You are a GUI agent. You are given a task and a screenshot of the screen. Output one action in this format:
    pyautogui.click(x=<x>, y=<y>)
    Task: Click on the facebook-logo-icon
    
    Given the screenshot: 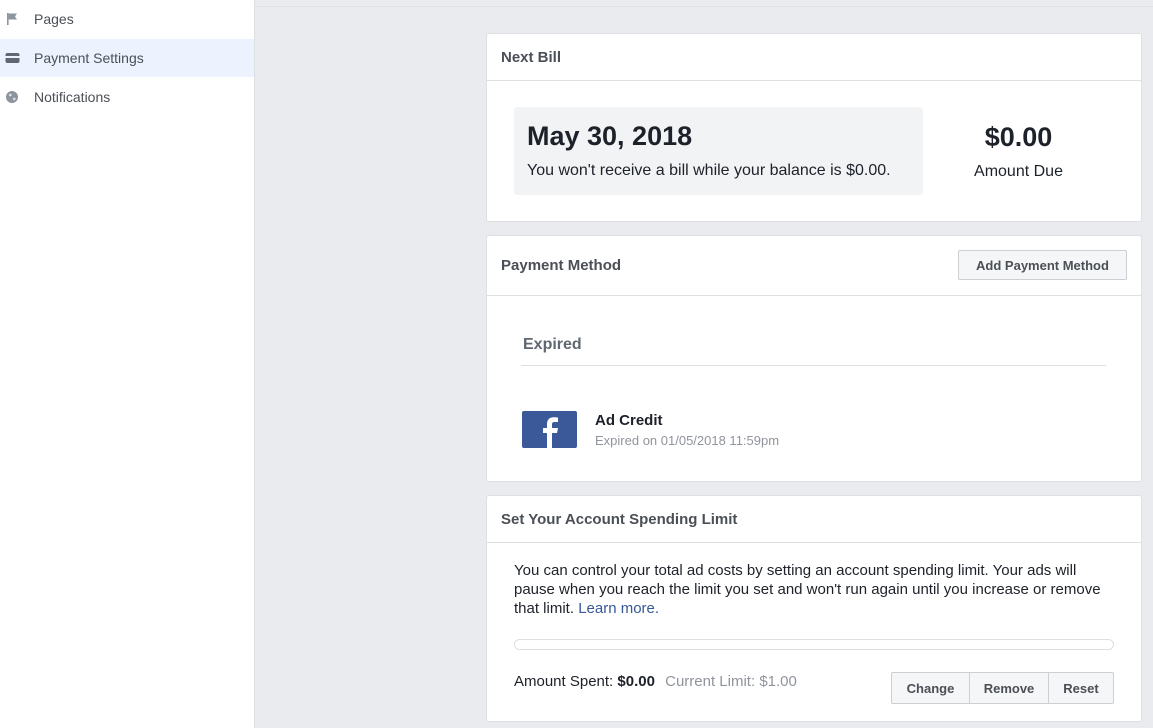 What is the action you would take?
    pyautogui.click(x=549, y=429)
    